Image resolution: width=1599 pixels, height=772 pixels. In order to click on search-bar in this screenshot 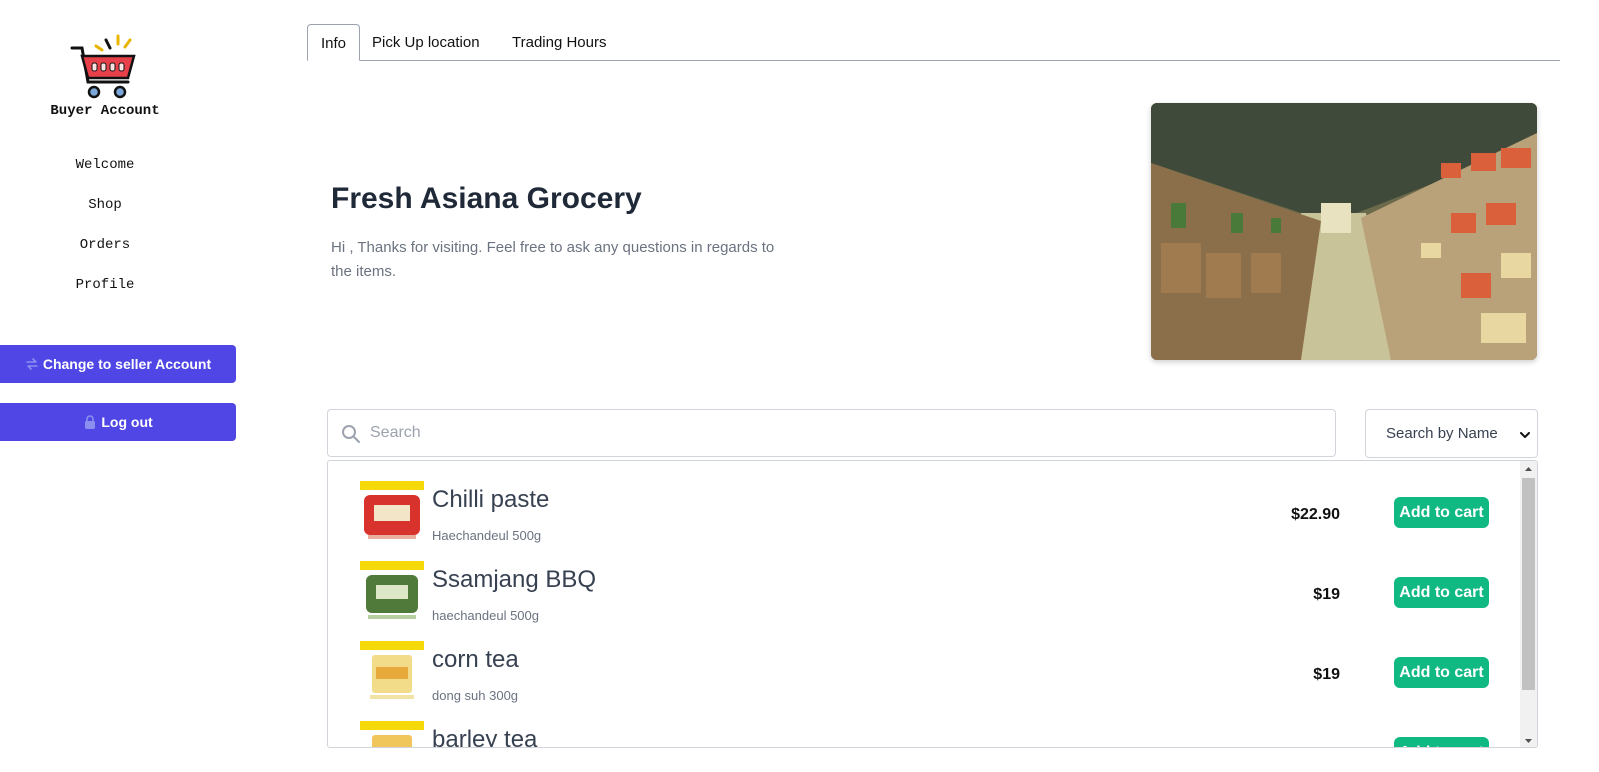, I will do `click(831, 433)`.